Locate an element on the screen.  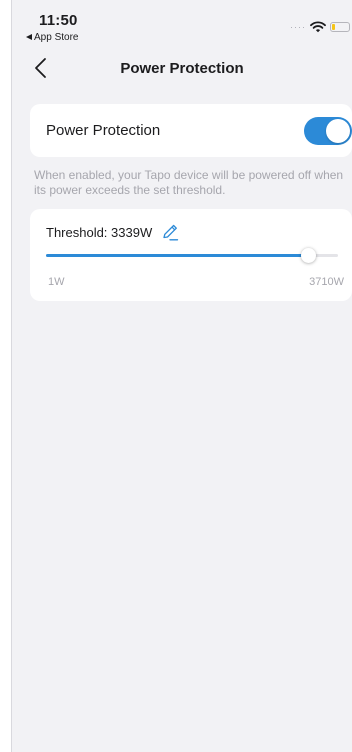
threshold-min-label: 1W is located at coordinates (56, 282).